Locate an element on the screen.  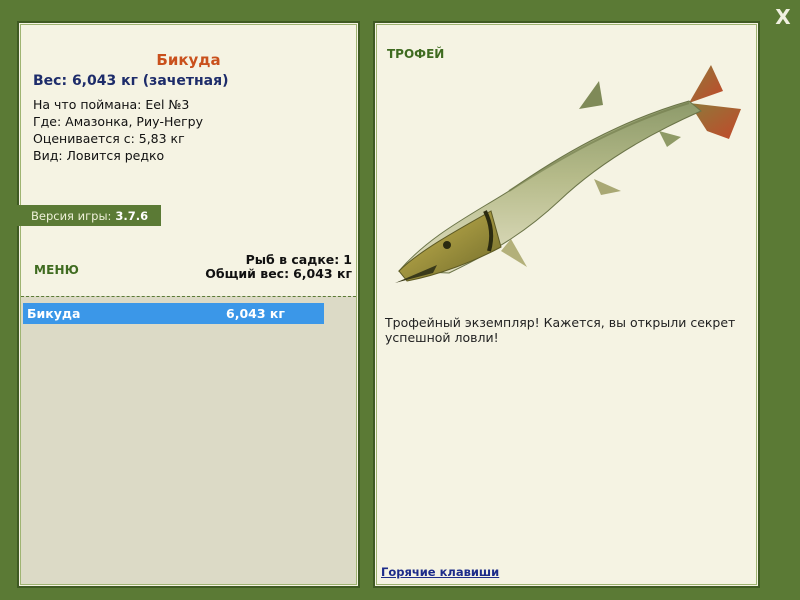
catch-weight: 6,043 кг is located at coordinates (255, 313).